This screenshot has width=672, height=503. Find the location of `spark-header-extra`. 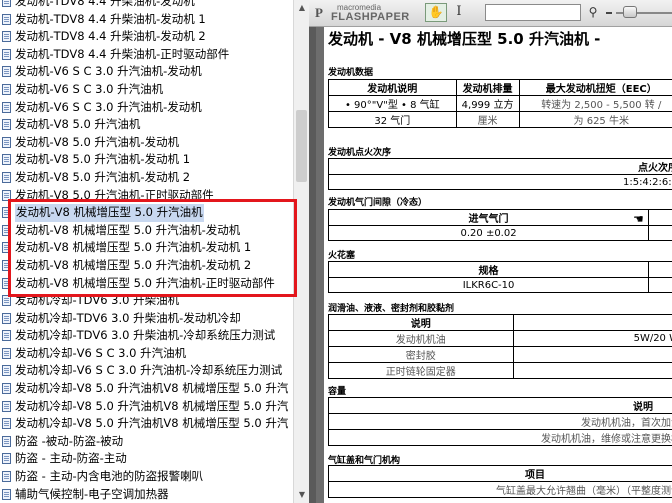

spark-header-extra is located at coordinates (660, 269).